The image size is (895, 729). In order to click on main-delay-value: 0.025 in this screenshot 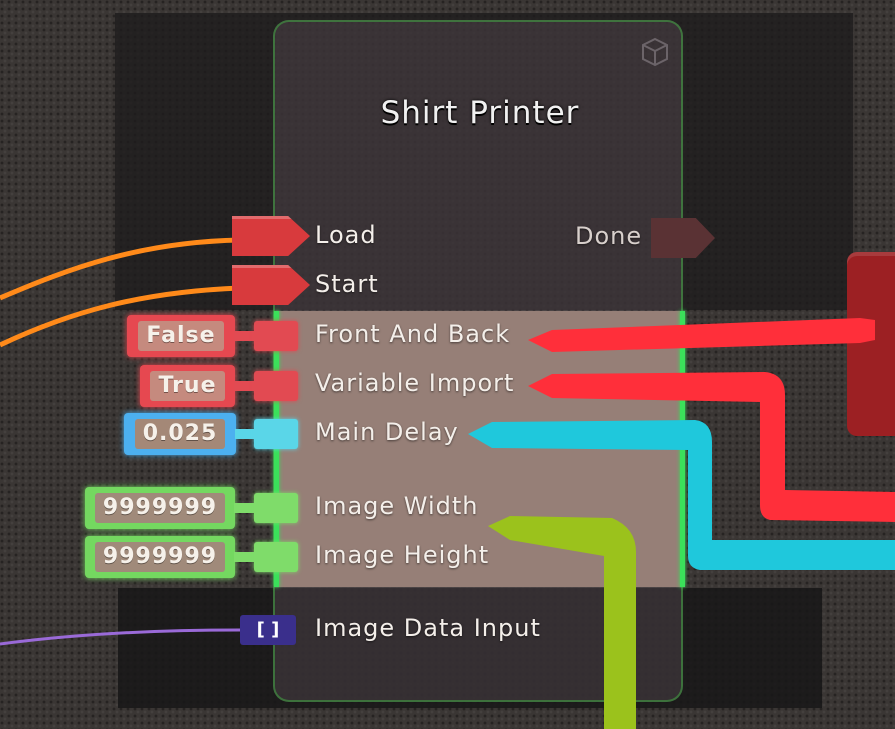, I will do `click(180, 434)`.